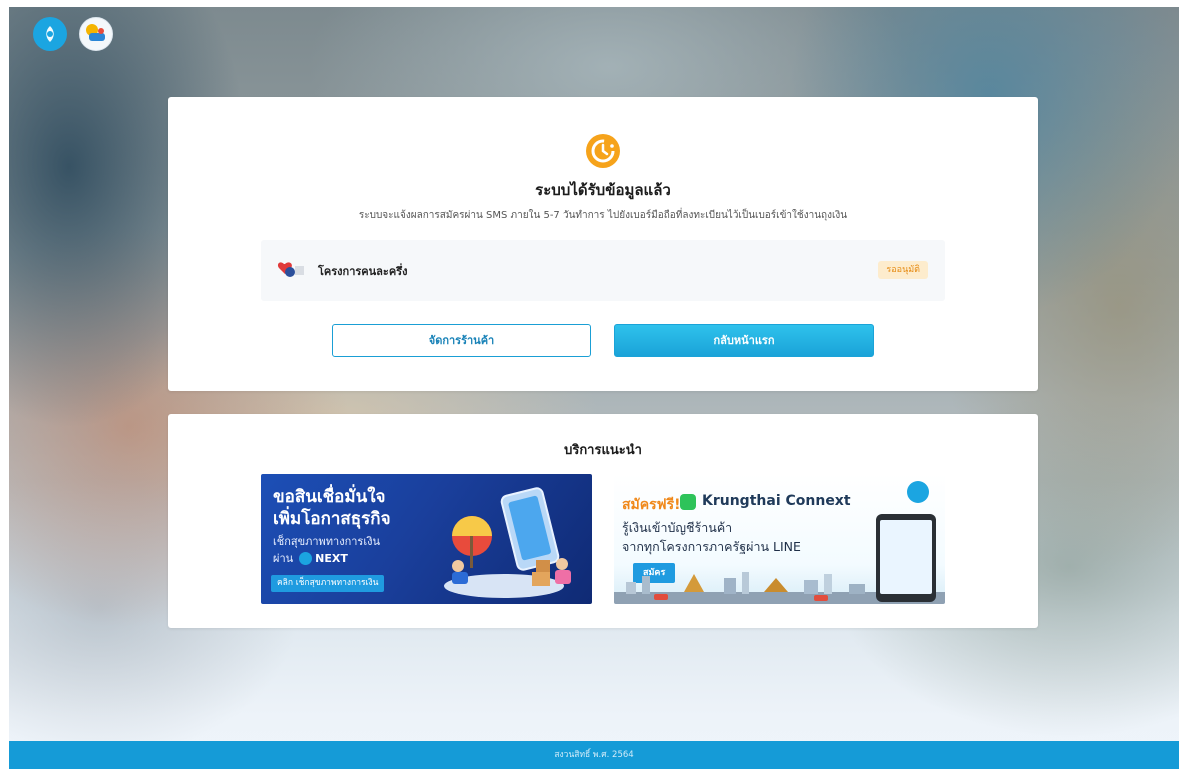 This screenshot has width=1179, height=769. Describe the element at coordinates (507, 542) in the screenshot. I see `phone-illustration-icon` at that location.